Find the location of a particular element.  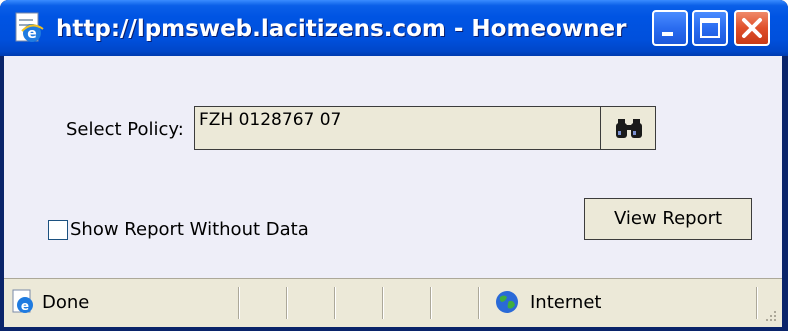

maximize-button is located at coordinates (710, 28).